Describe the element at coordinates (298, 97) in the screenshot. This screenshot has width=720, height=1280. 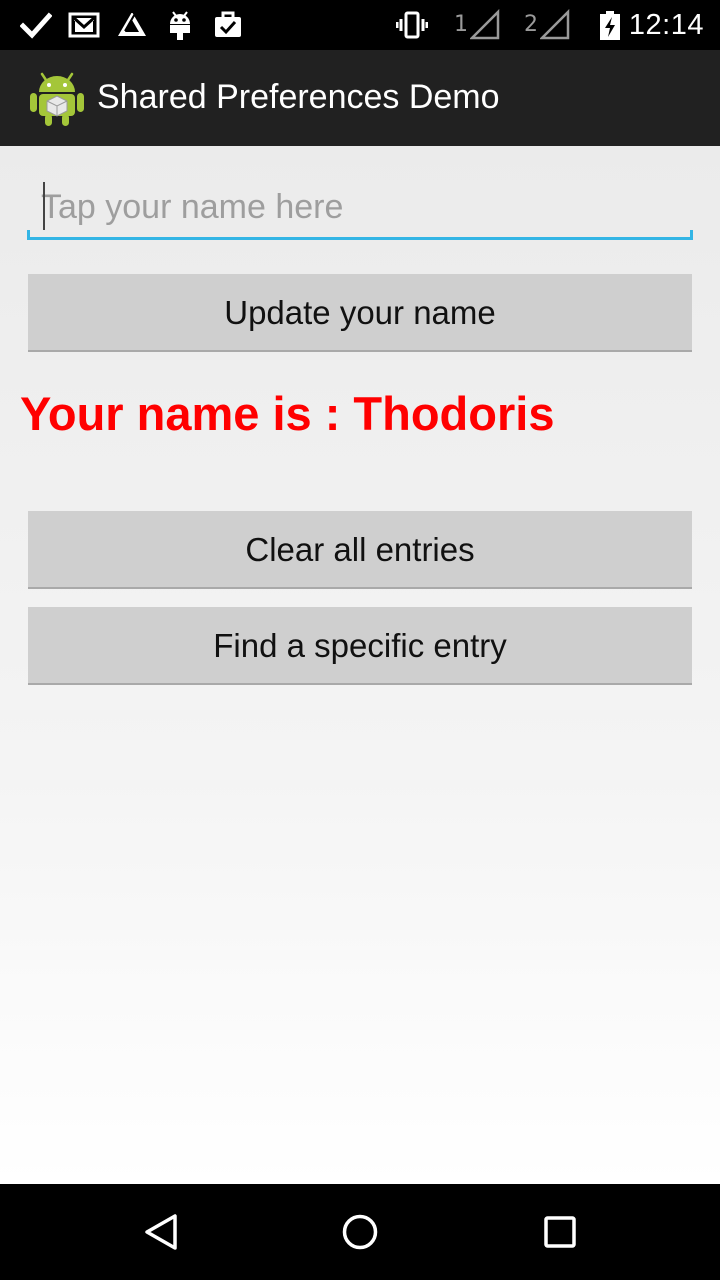
I see `app-title: Shared Preferences Demo` at that location.